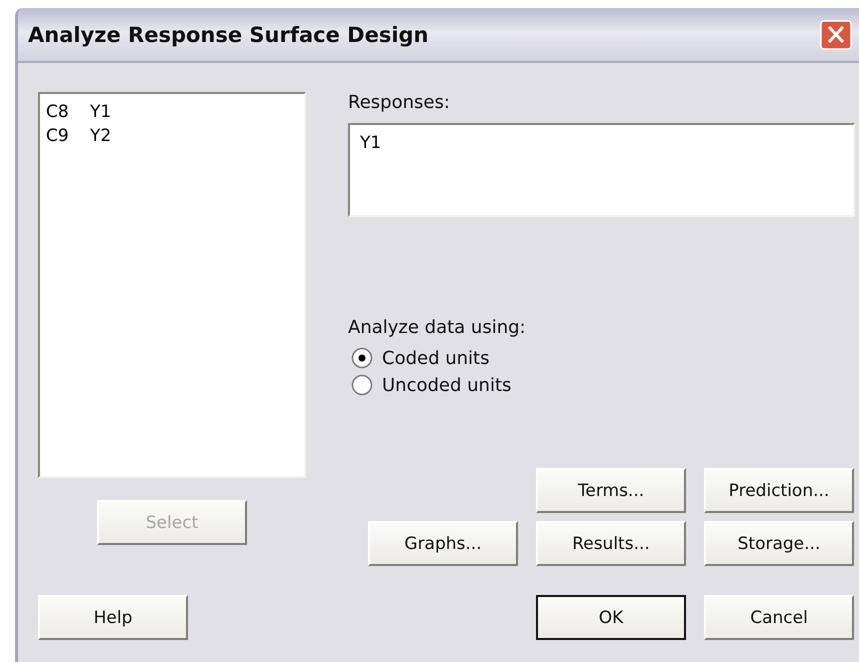 The height and width of the screenshot is (662, 859). I want to click on dialog-button: Cancel, so click(779, 617).